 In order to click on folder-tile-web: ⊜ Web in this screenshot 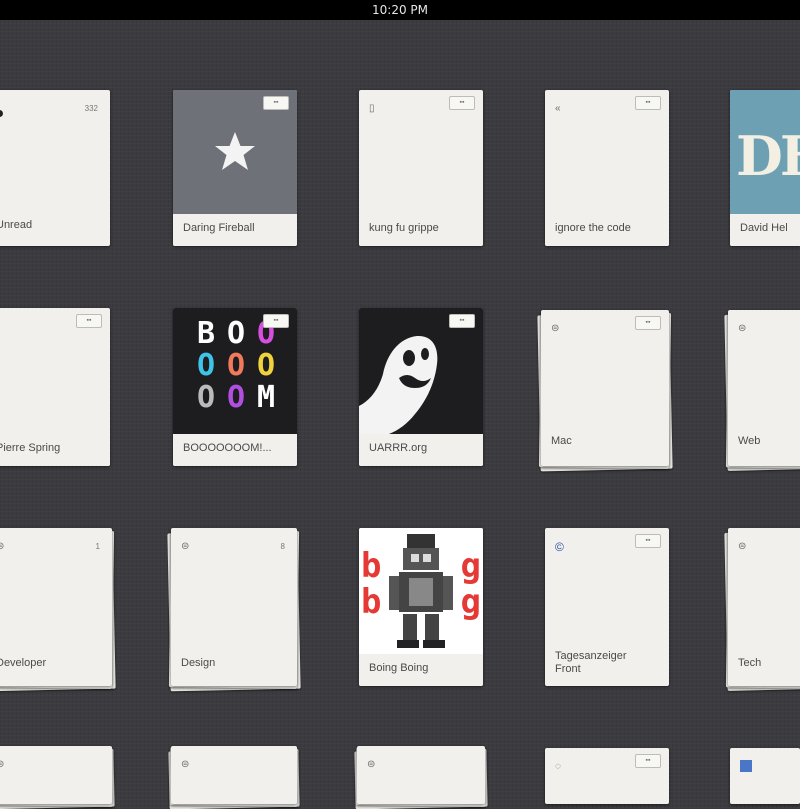, I will do `click(762, 390)`.